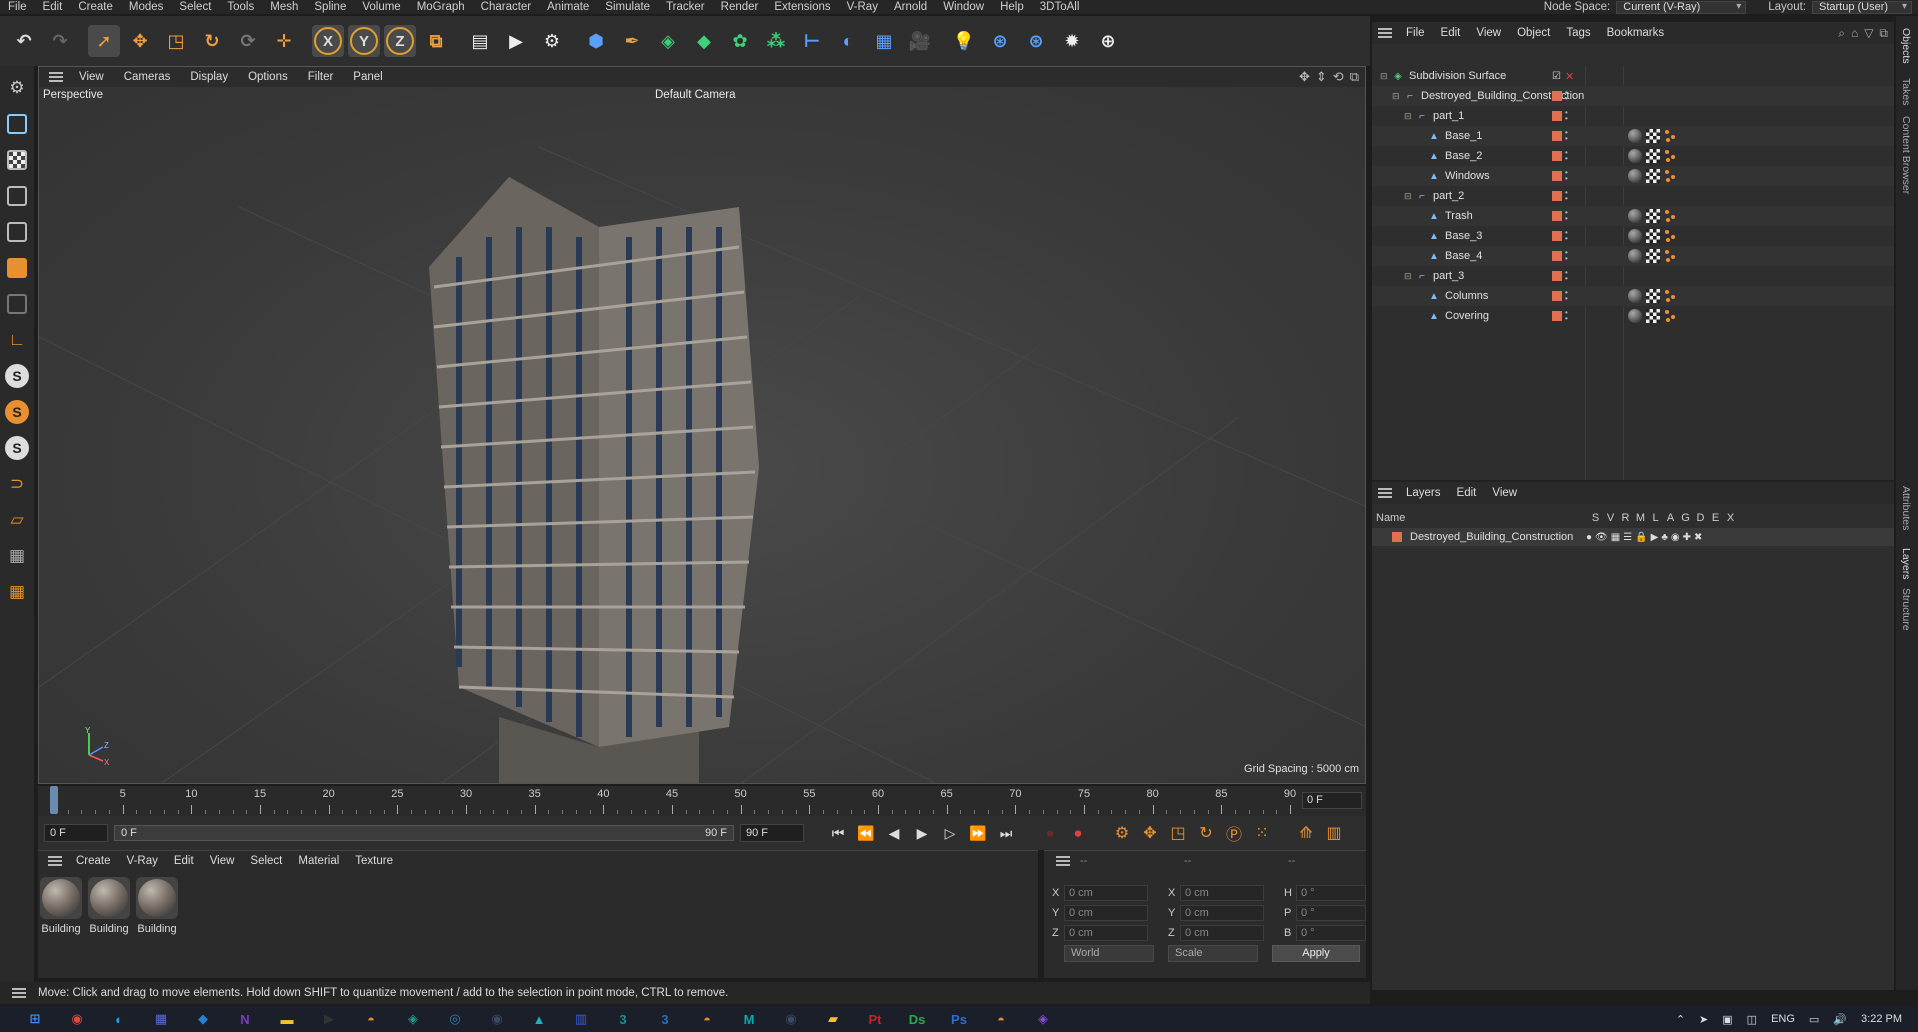 The image size is (1918, 1032). What do you see at coordinates (1640, 518) in the screenshot?
I see `layer-col-m: M` at bounding box center [1640, 518].